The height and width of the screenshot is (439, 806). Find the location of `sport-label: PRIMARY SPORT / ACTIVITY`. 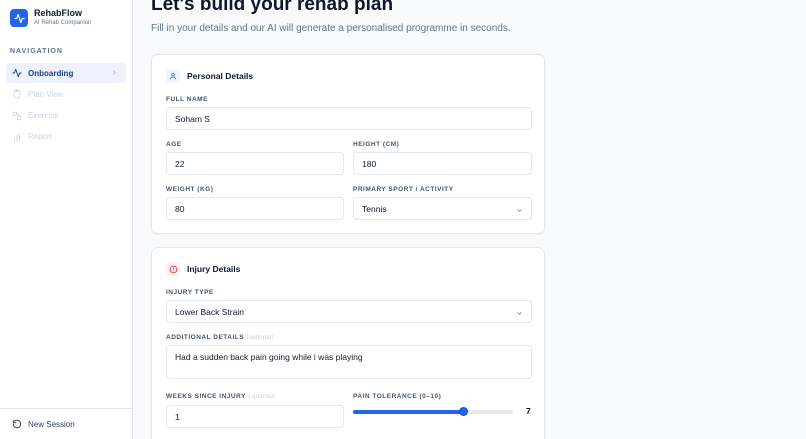

sport-label: PRIMARY SPORT / ACTIVITY is located at coordinates (403, 189).